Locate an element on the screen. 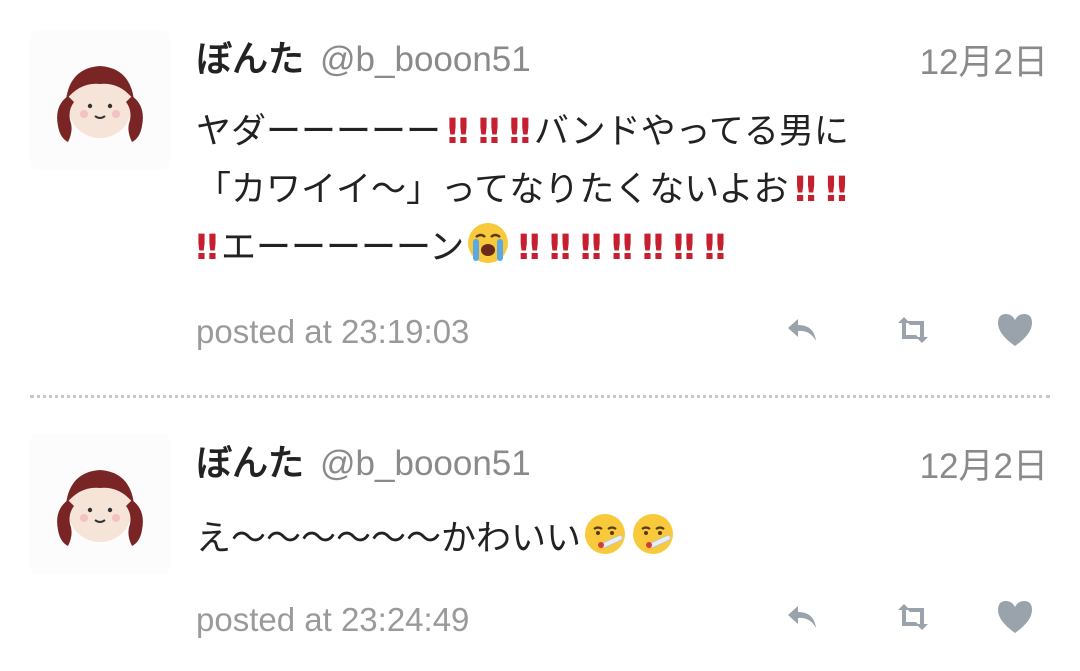 The image size is (1080, 671). text-segment: バンドやってる男に is located at coordinates (691, 132).